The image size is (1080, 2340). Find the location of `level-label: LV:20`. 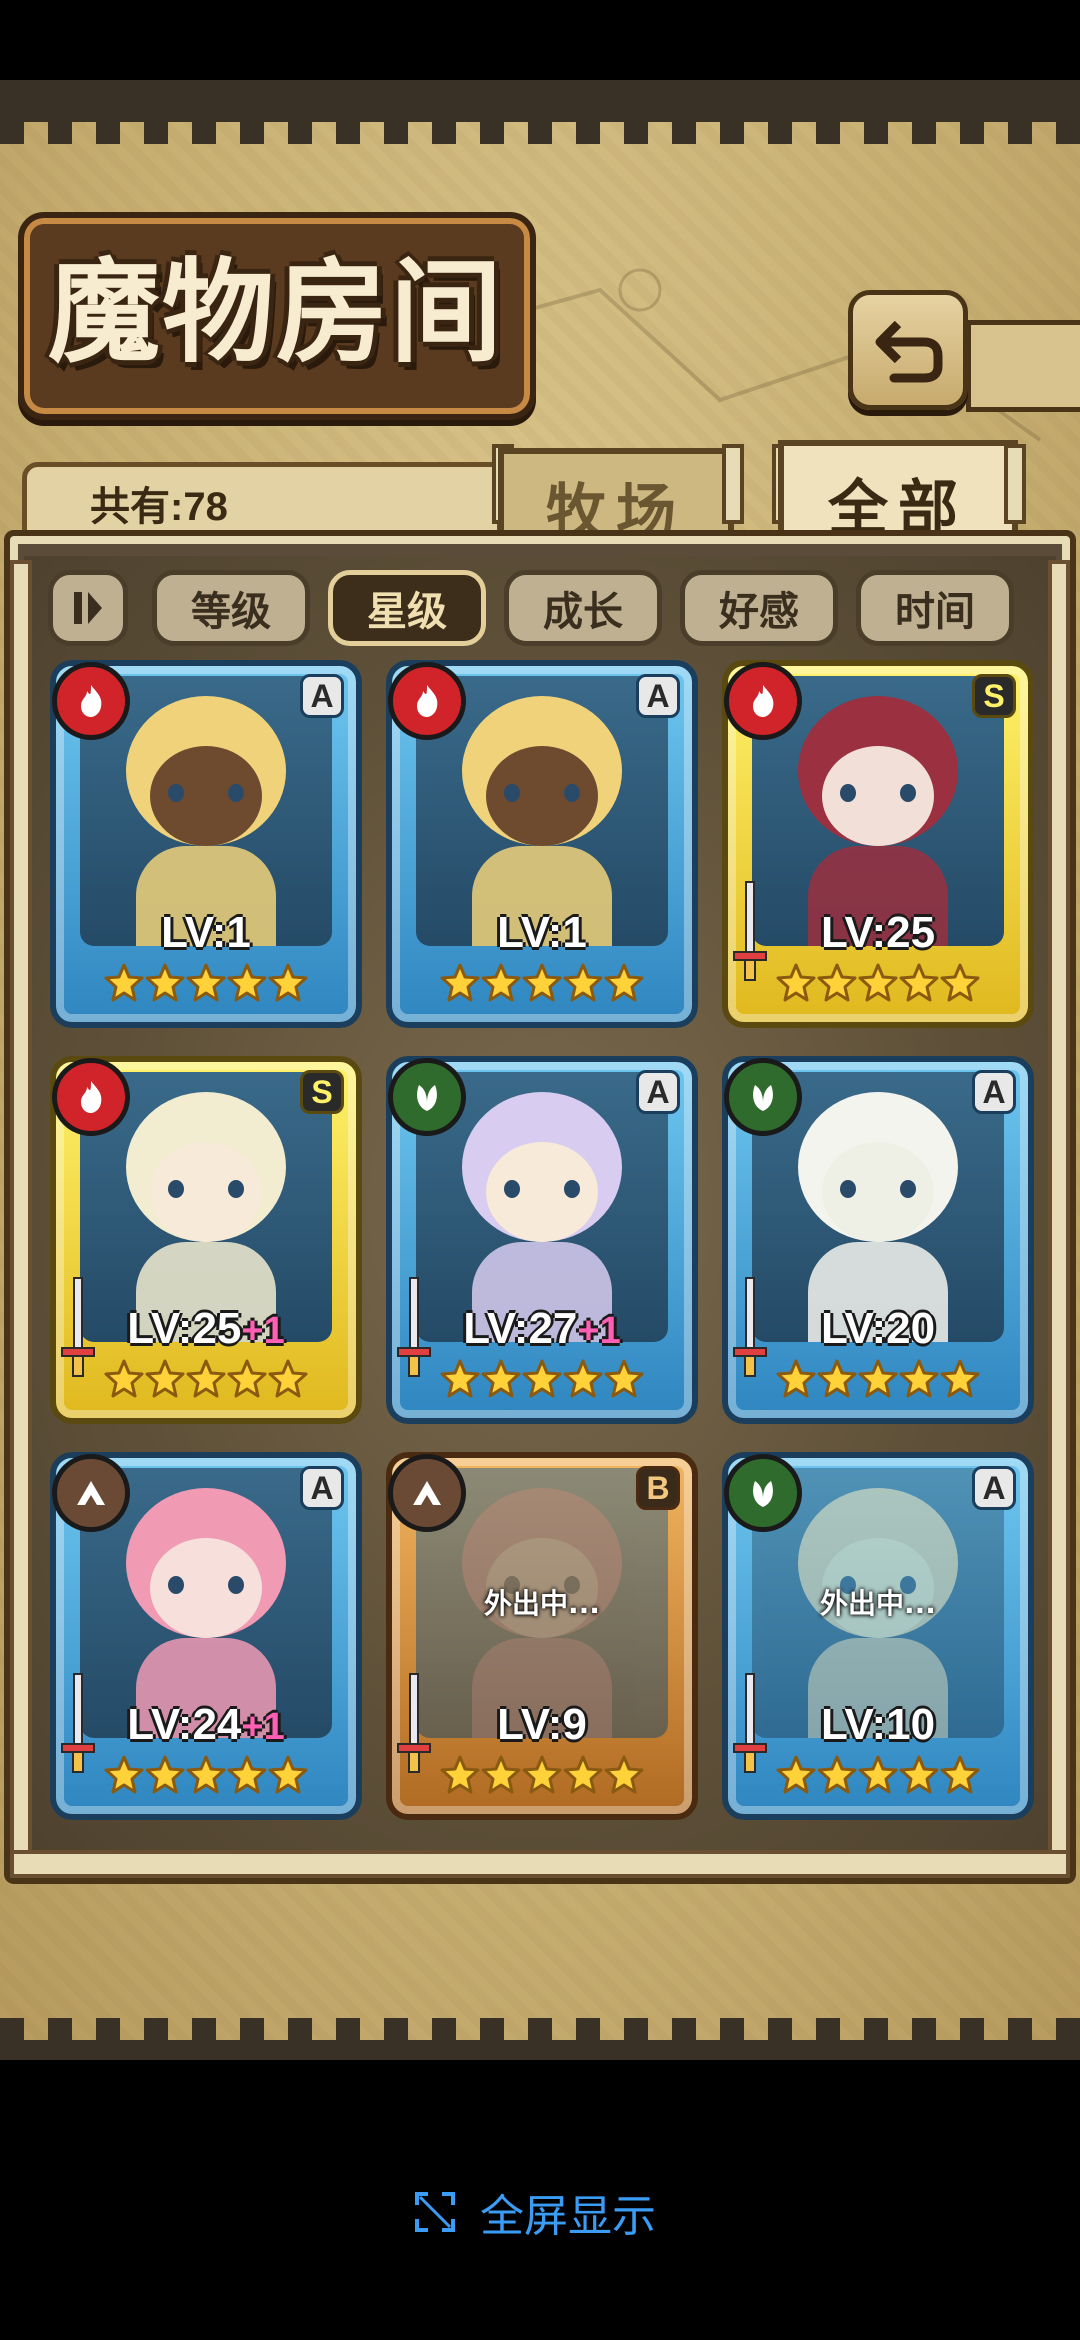

level-label: LV:20 is located at coordinates (878, 1329).